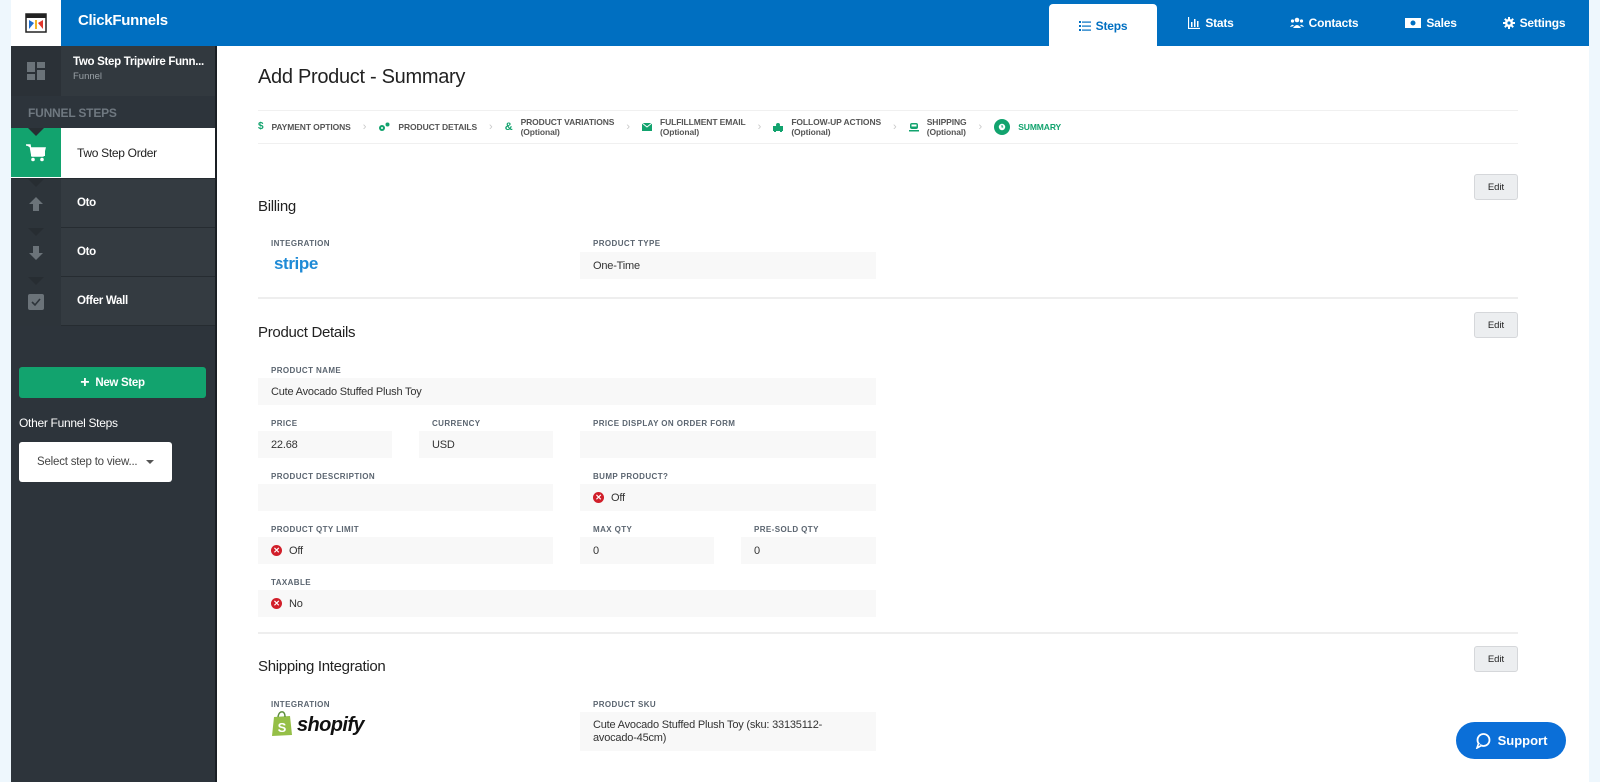 Image resolution: width=1600 pixels, height=782 pixels. I want to click on wizard-step-shipping: SHIPPING (Optional), so click(937, 127).